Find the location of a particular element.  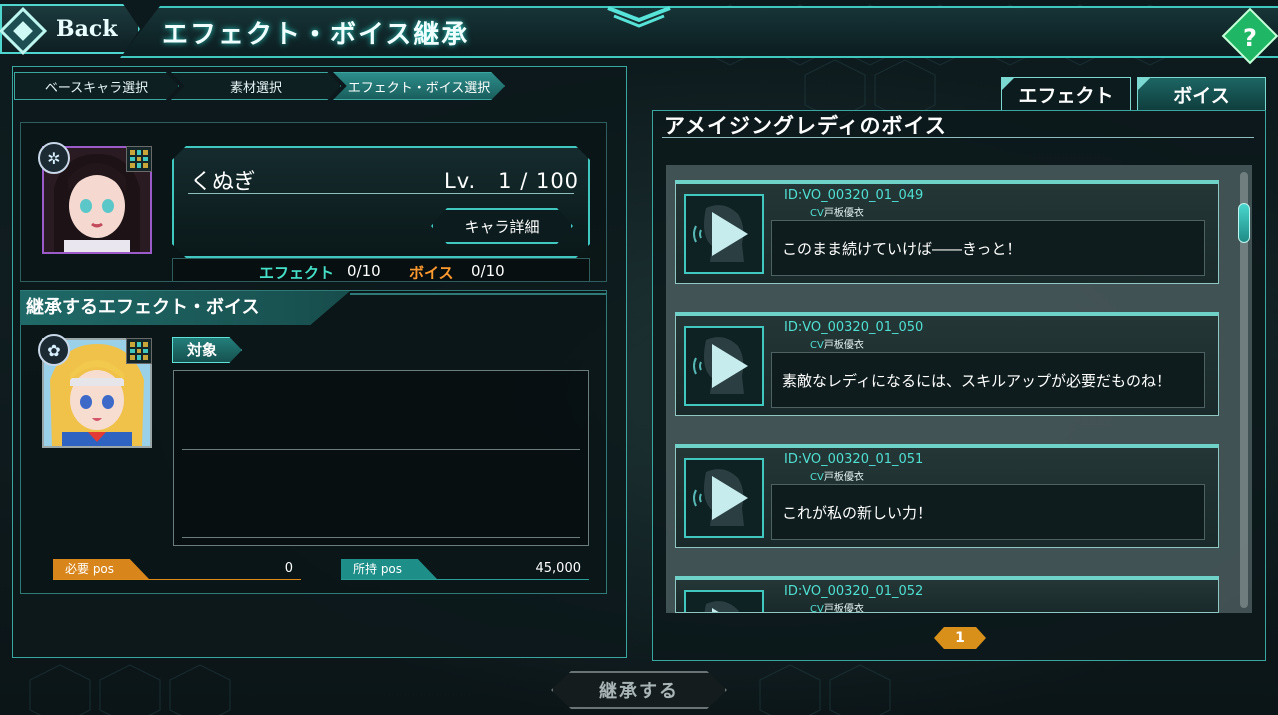

name-divider is located at coordinates (381, 193).